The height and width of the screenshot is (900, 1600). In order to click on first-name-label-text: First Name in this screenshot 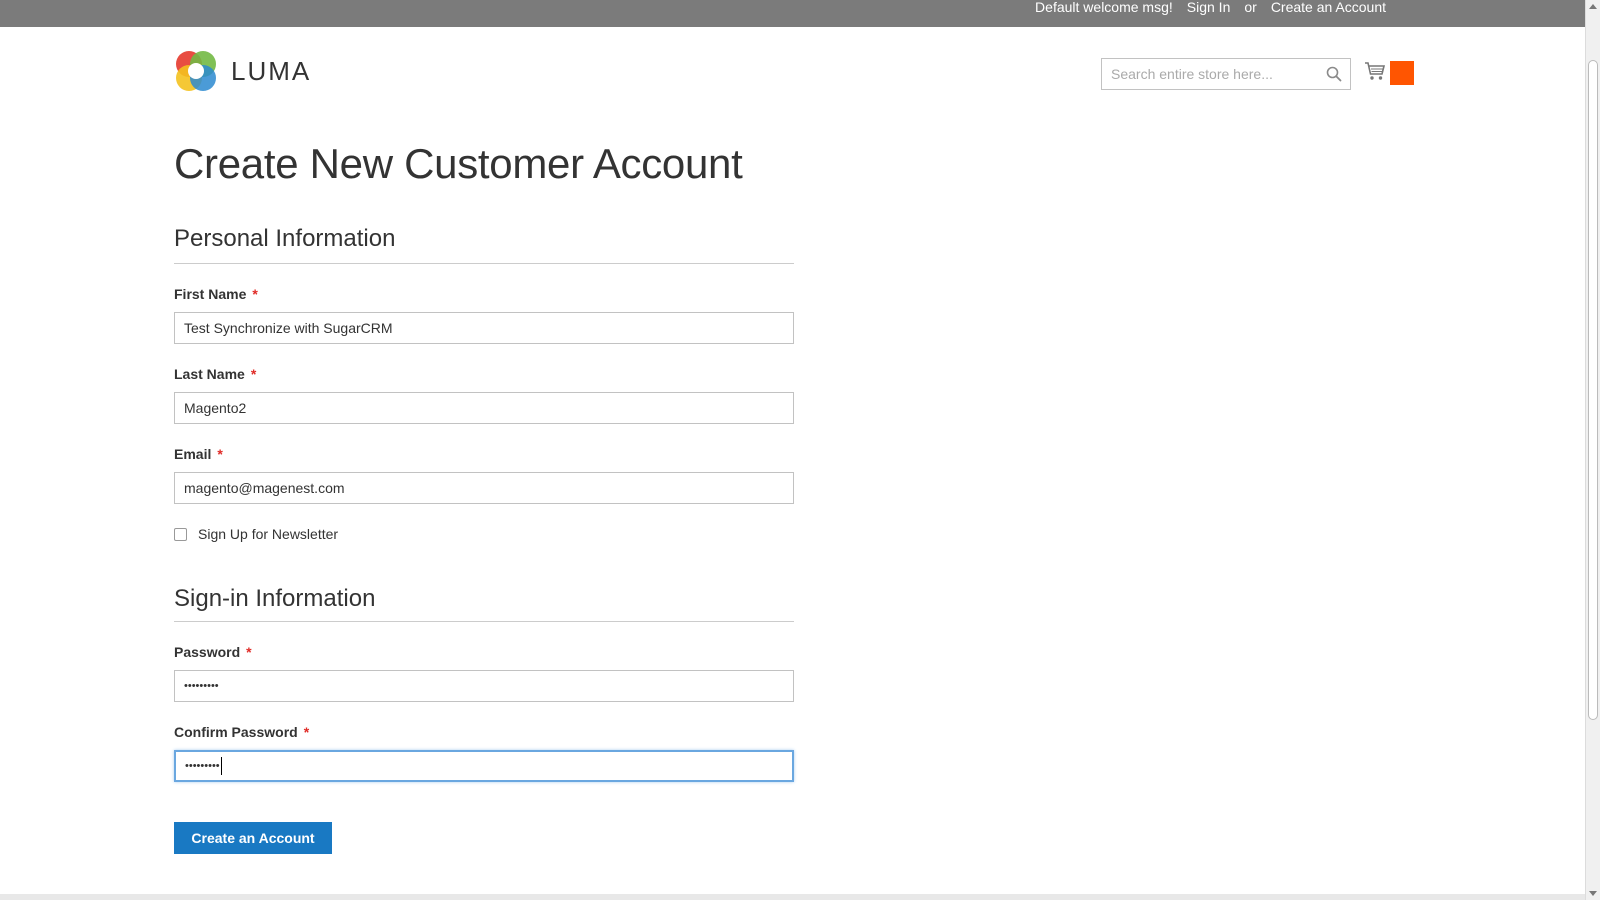, I will do `click(210, 294)`.